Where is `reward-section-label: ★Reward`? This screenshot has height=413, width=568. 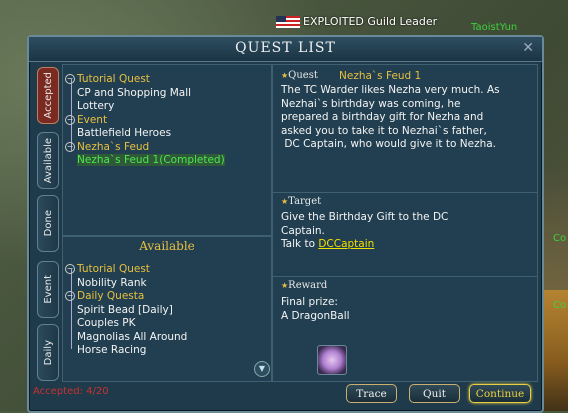 reward-section-label: ★Reward is located at coordinates (304, 285).